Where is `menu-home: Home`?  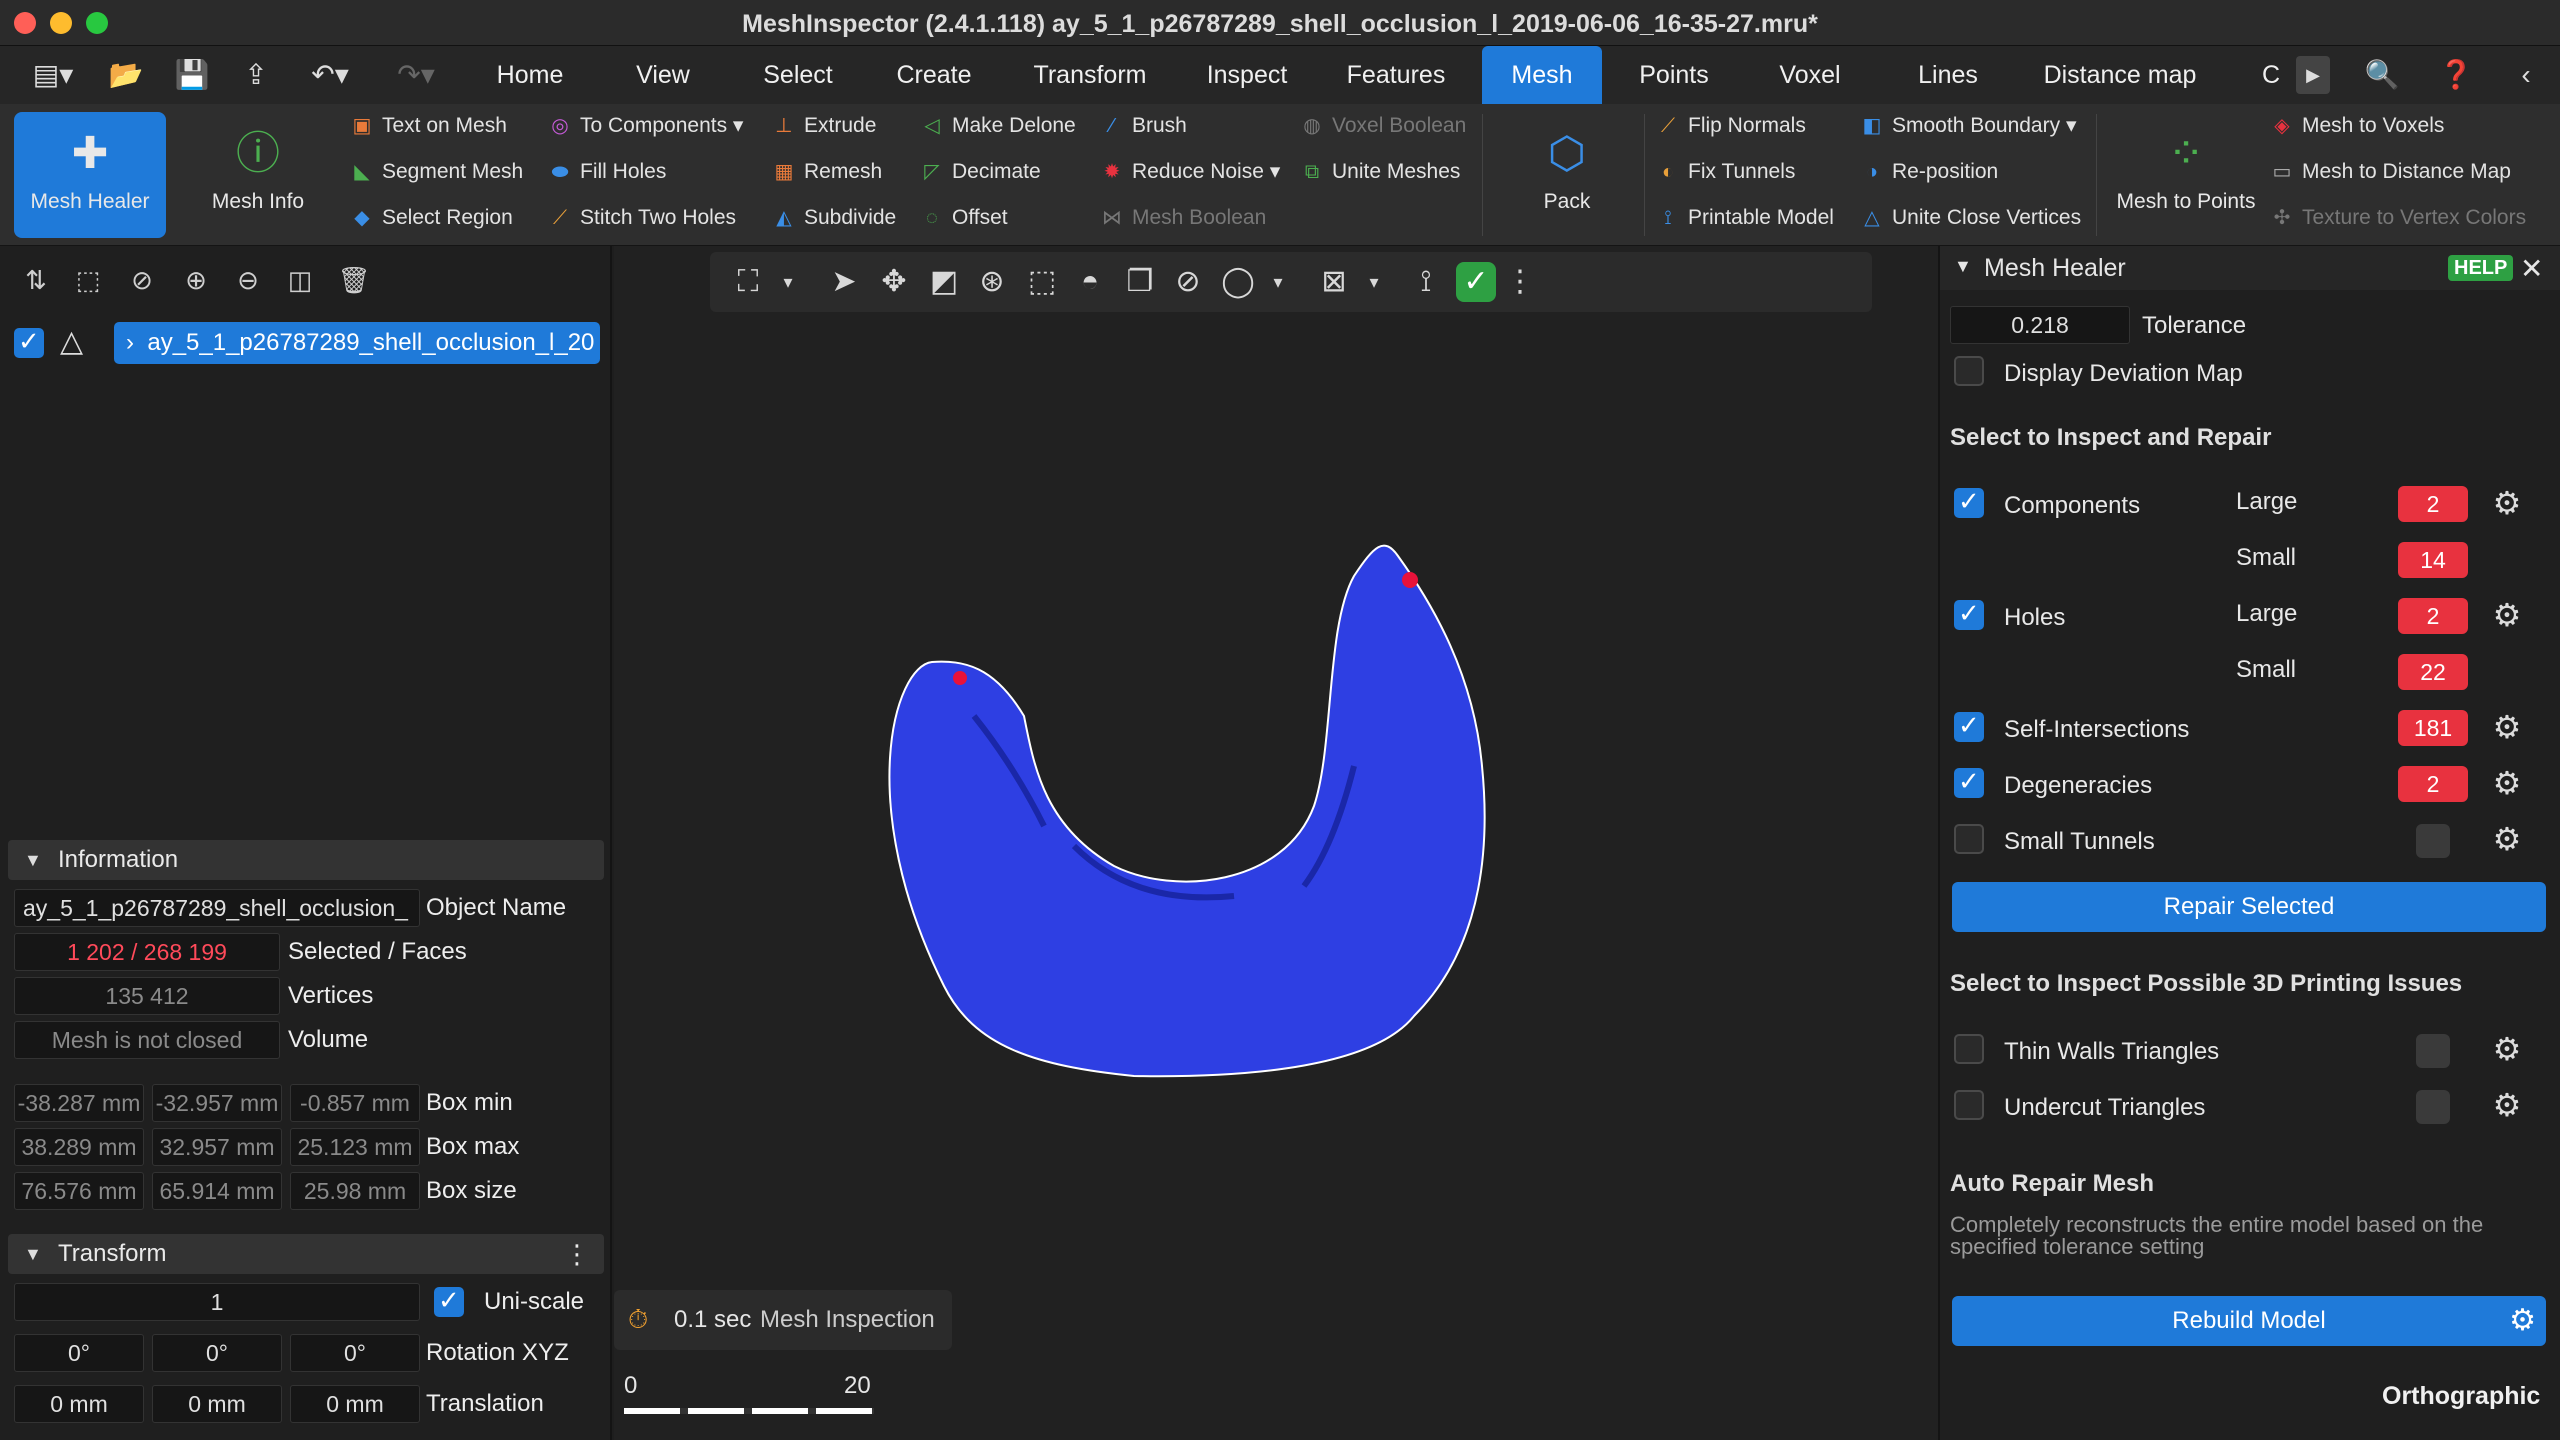 menu-home: Home is located at coordinates (530, 75).